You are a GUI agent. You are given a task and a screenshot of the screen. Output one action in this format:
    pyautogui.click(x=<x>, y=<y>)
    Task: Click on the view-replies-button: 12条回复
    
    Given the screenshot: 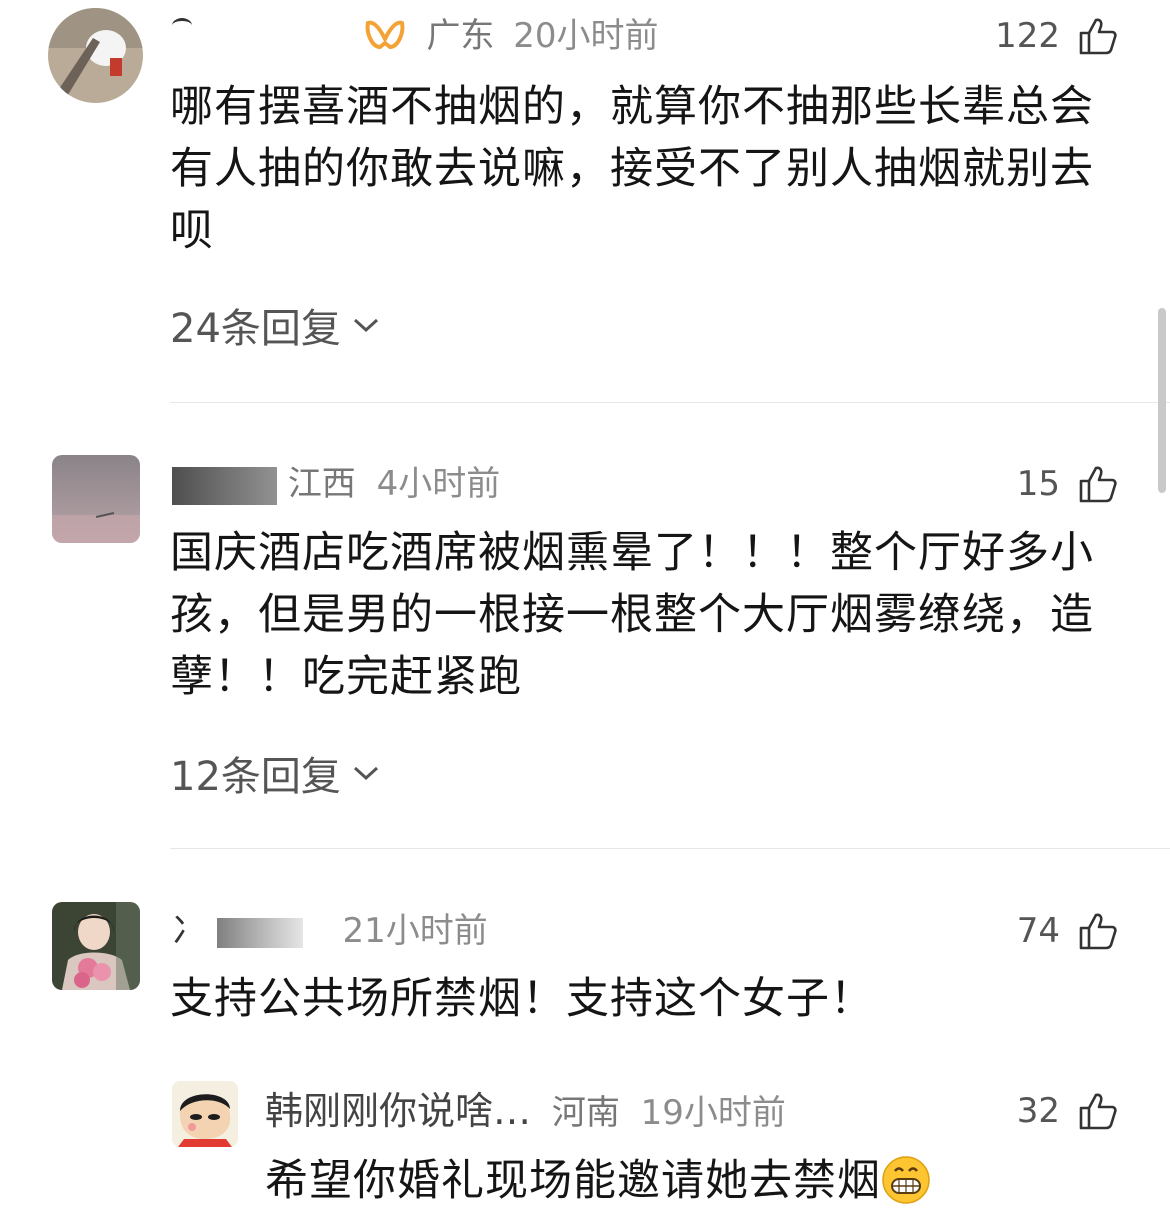 What is the action you would take?
    pyautogui.click(x=275, y=773)
    